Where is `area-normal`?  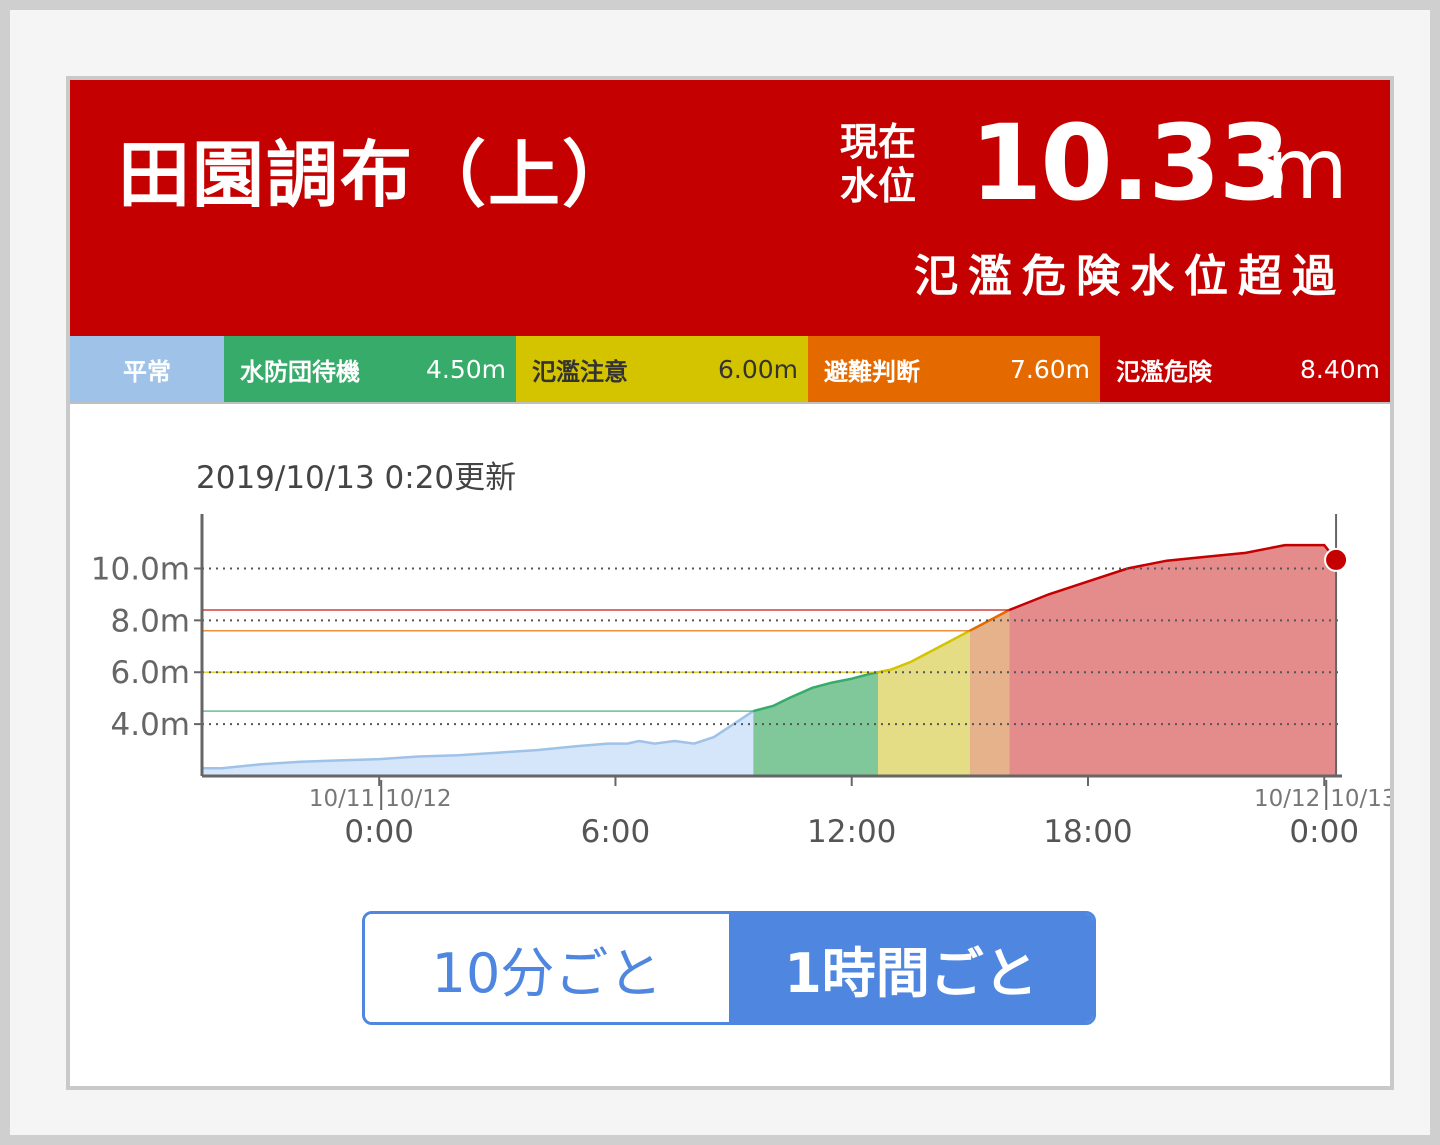 area-normal is located at coordinates (478, 743).